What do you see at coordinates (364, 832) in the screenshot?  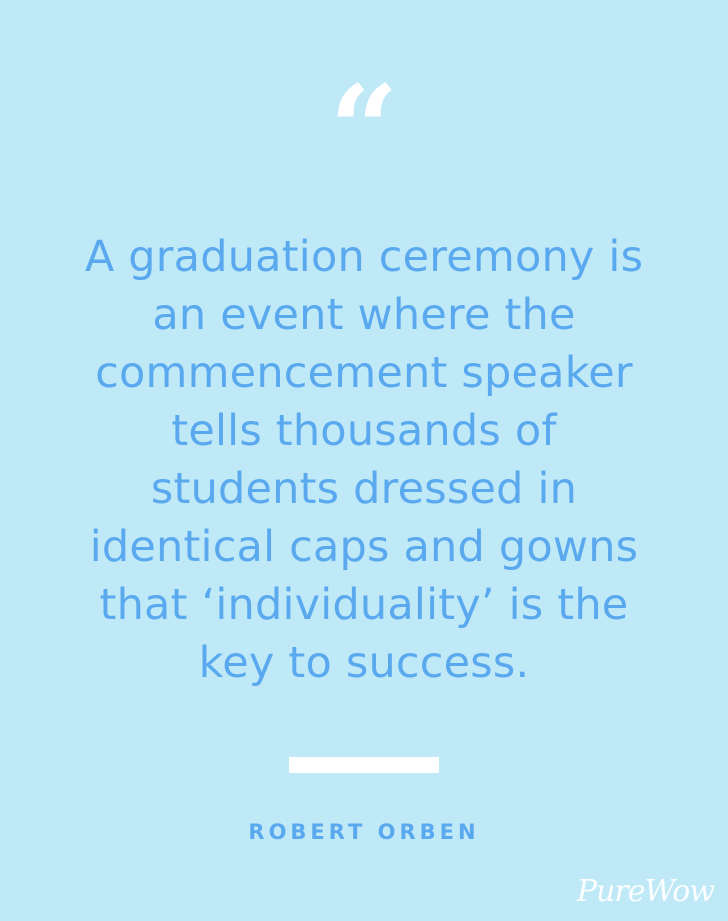 I see `author-name: ROBERT ORBEN` at bounding box center [364, 832].